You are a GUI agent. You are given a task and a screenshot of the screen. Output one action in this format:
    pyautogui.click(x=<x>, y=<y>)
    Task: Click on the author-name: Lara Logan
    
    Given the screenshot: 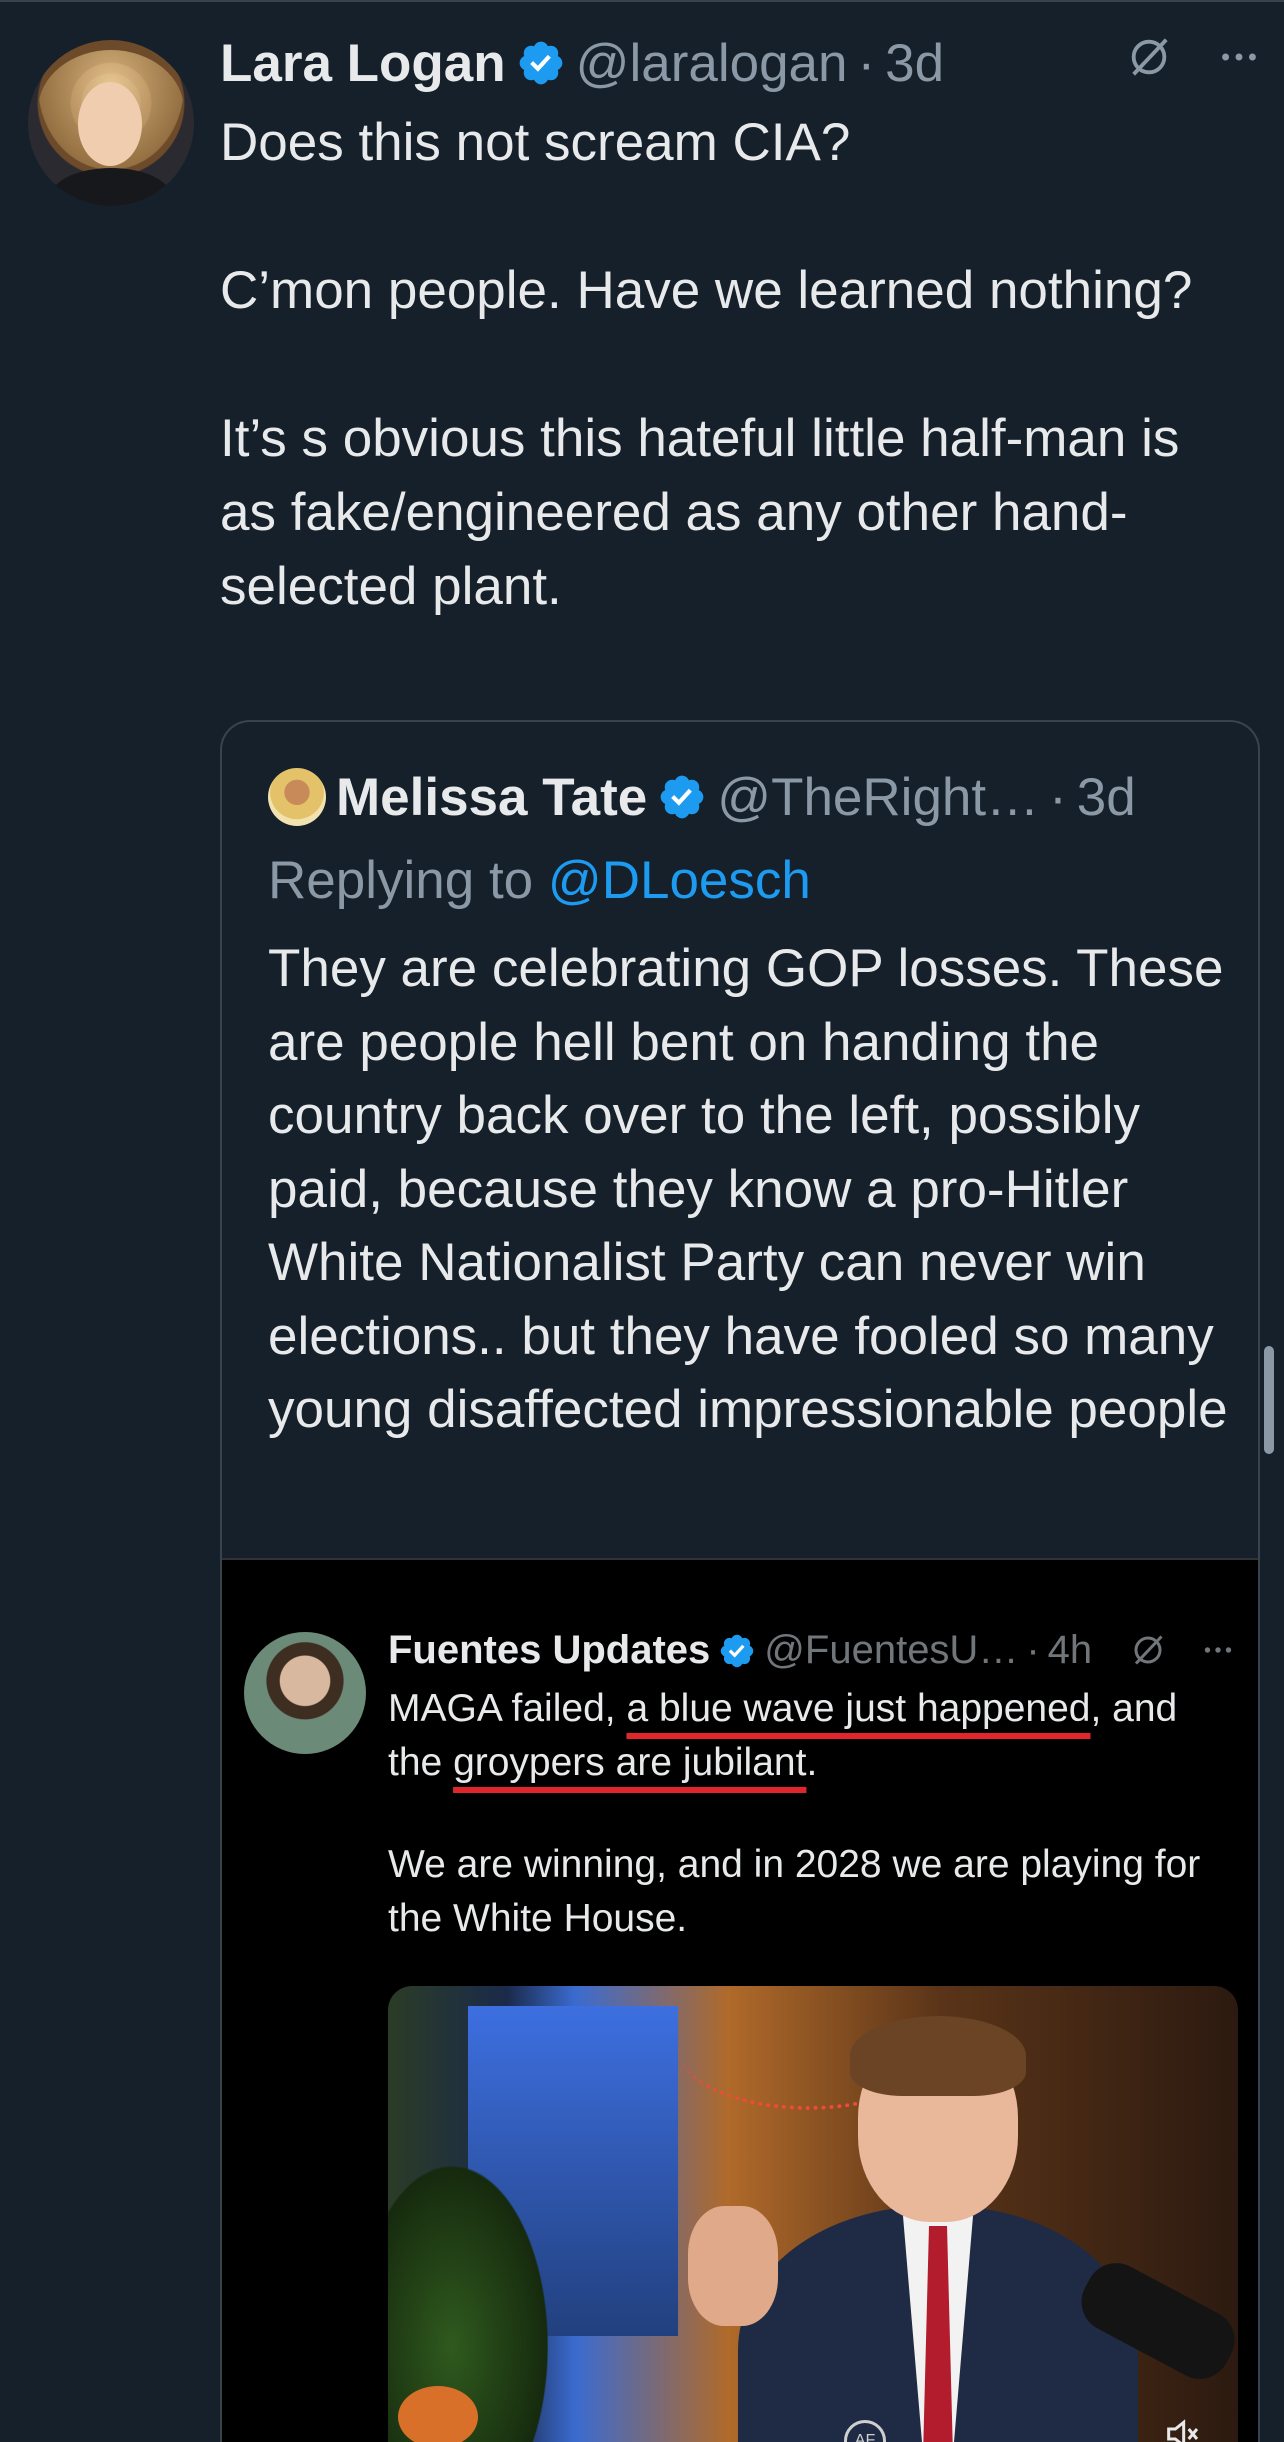 What is the action you would take?
    pyautogui.click(x=363, y=63)
    